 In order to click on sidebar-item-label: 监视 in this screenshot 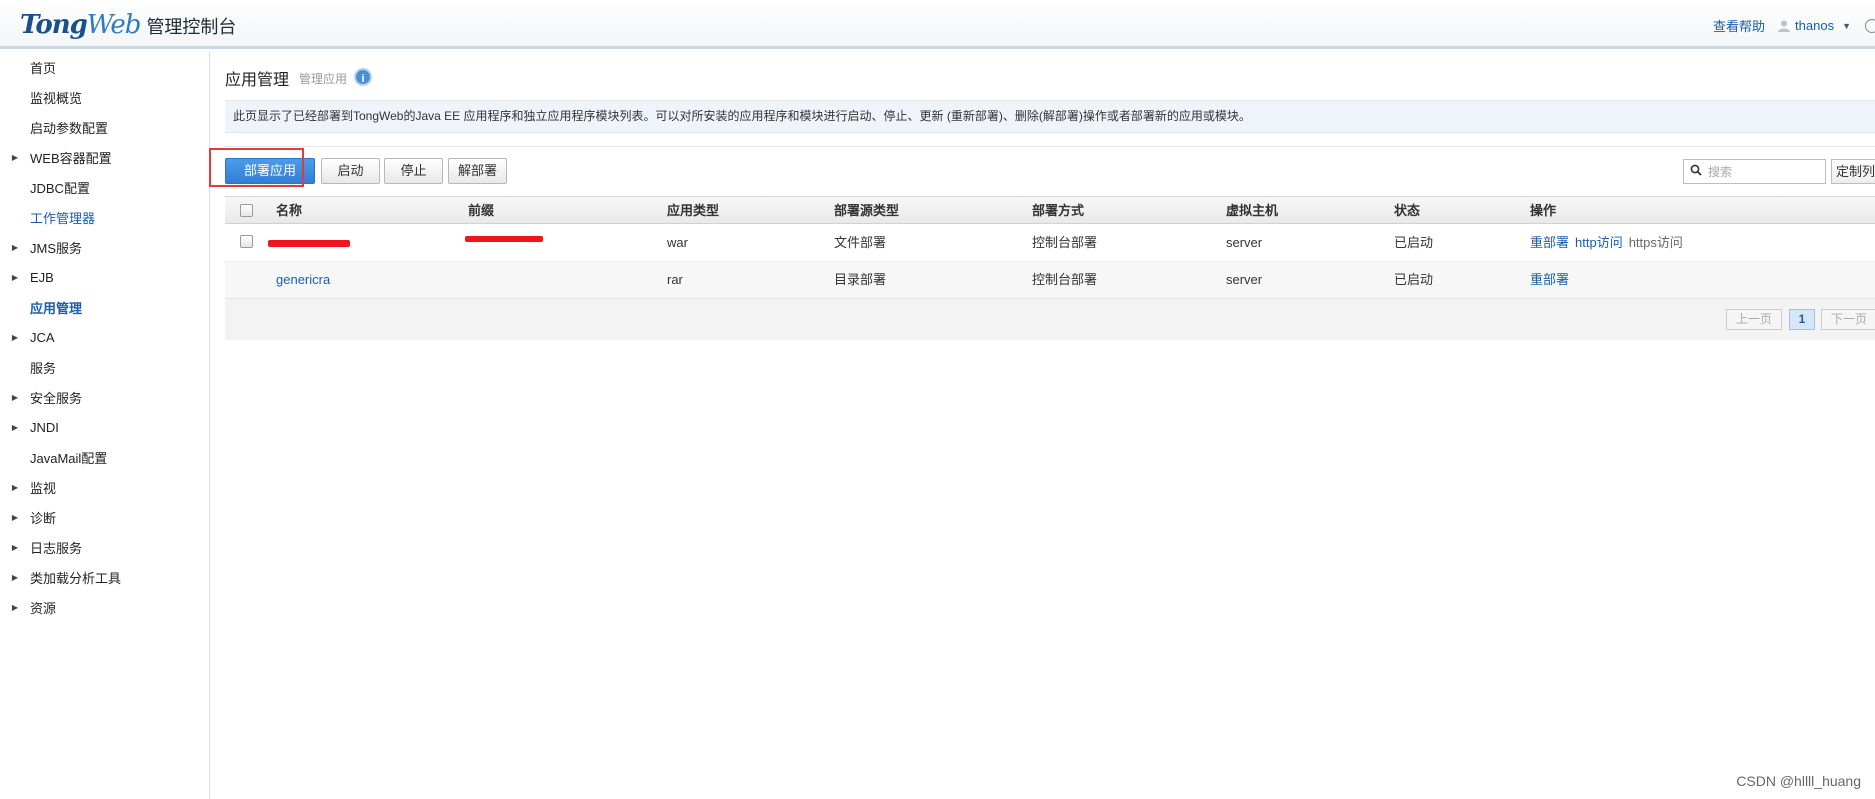, I will do `click(43, 488)`.